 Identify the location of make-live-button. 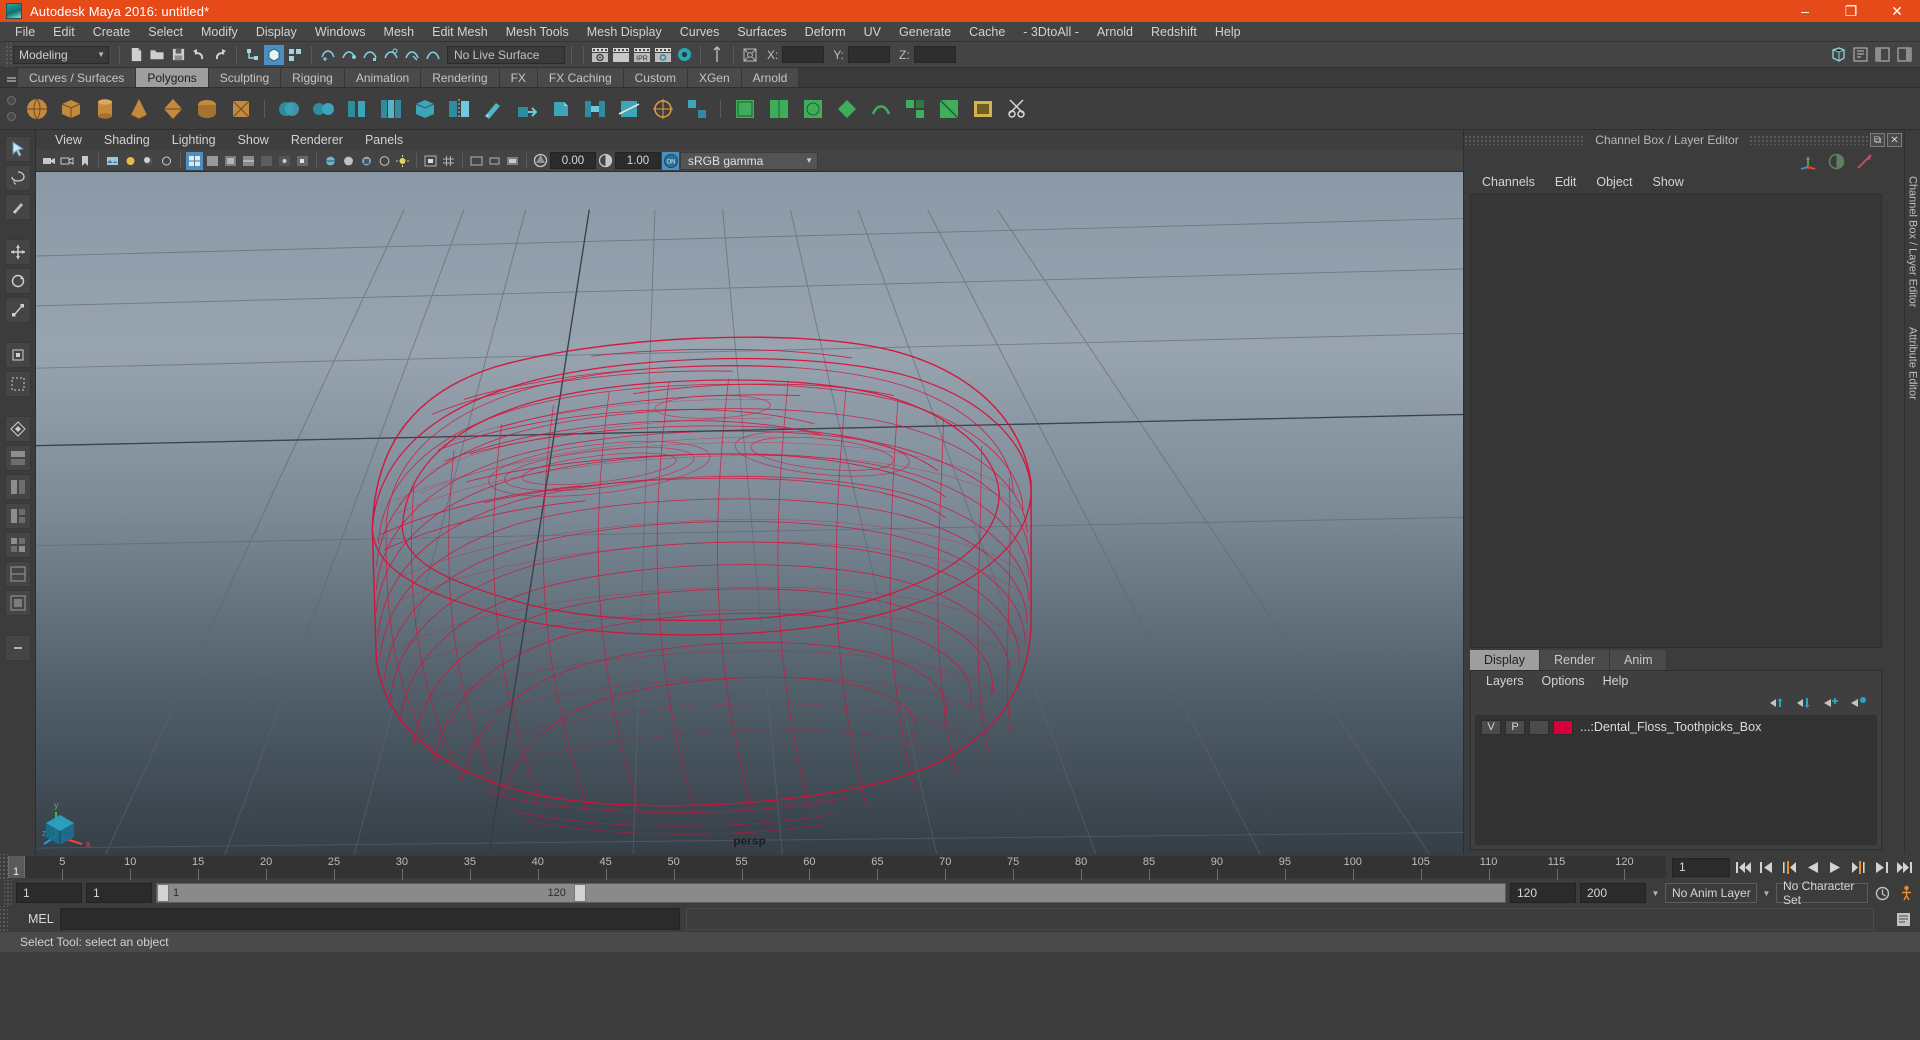
(433, 55).